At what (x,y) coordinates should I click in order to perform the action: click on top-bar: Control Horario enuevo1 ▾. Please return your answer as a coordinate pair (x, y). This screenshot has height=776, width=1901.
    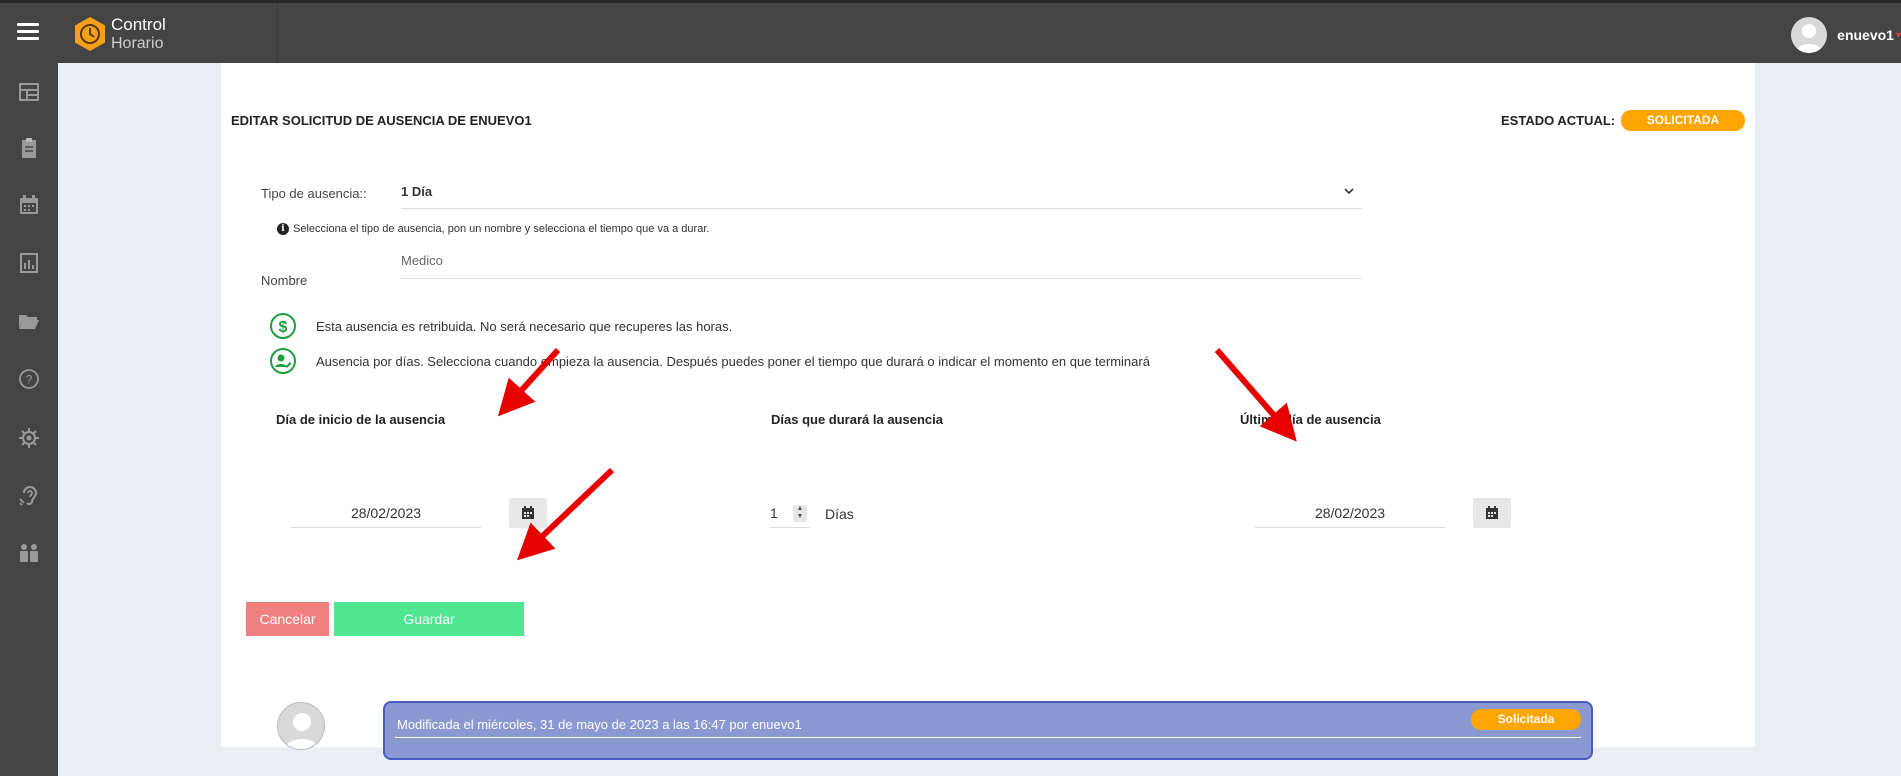
    Looking at the image, I should click on (950, 31).